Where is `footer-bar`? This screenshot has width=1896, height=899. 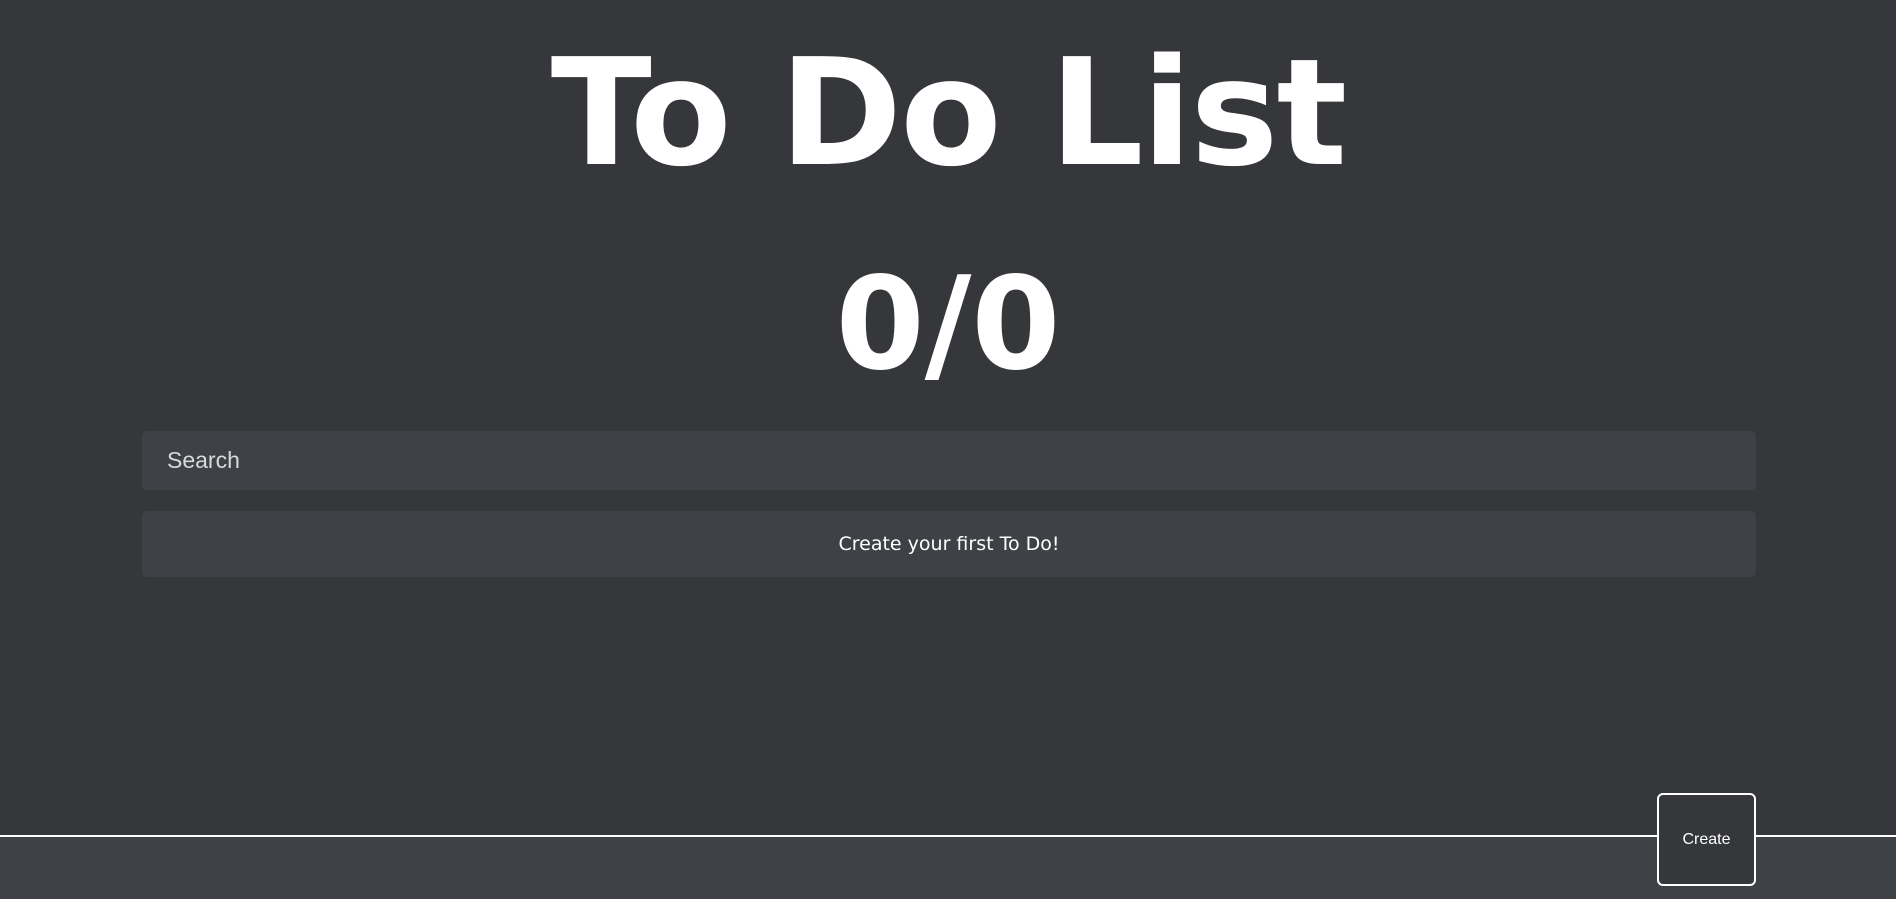 footer-bar is located at coordinates (948, 867).